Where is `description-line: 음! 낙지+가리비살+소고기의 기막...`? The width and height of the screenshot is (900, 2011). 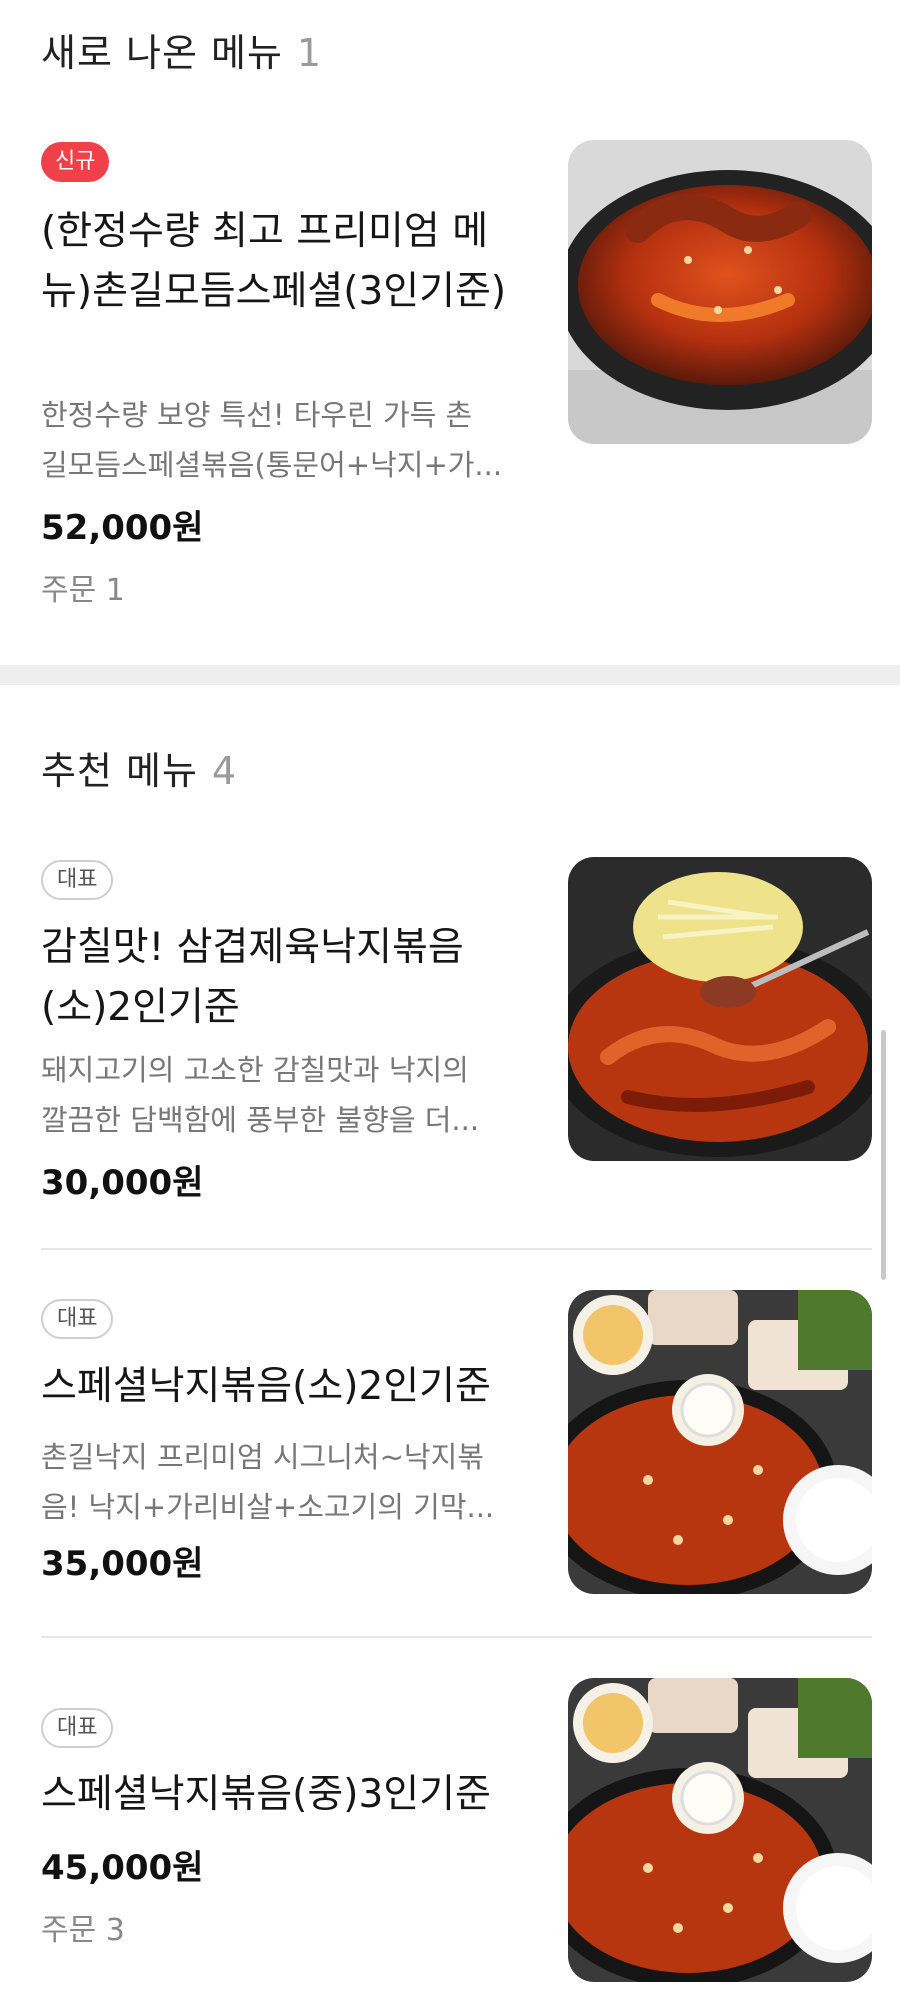
description-line: 음! 낙지+가리비살+소고기의 기막... is located at coordinates (268, 1507).